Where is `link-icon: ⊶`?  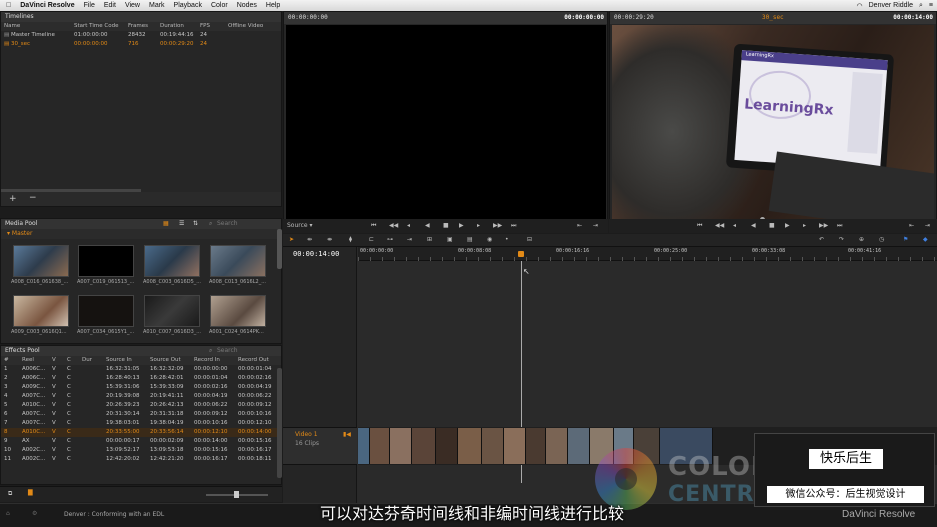 link-icon: ⊶ is located at coordinates (390, 239).